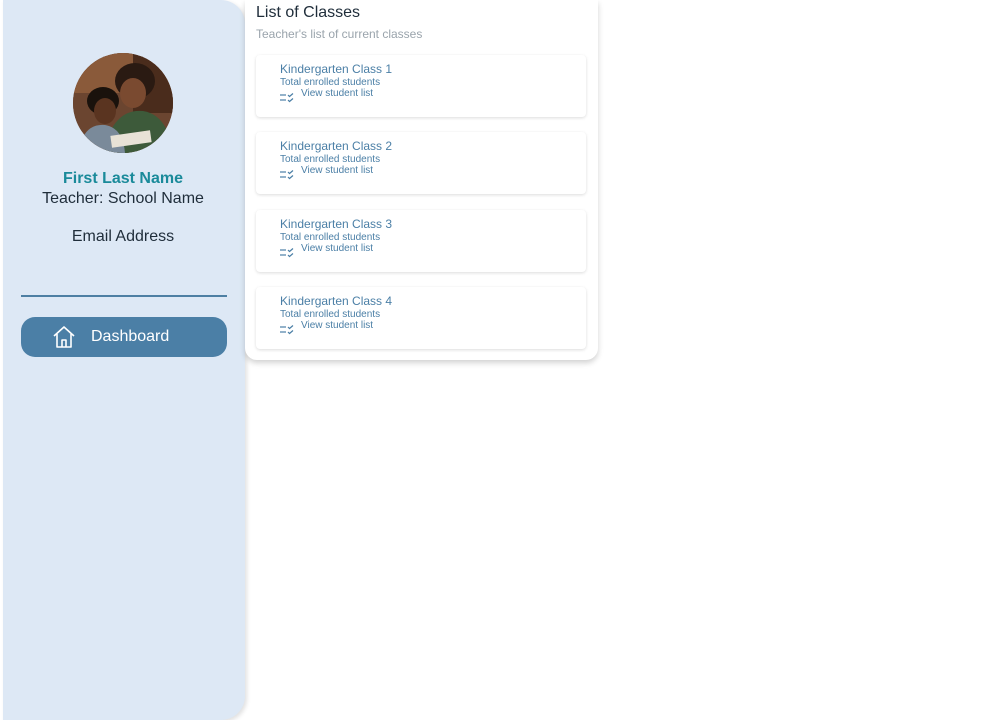 The image size is (1001, 720). I want to click on nav-dashboard-button: Dashboard, so click(124, 337).